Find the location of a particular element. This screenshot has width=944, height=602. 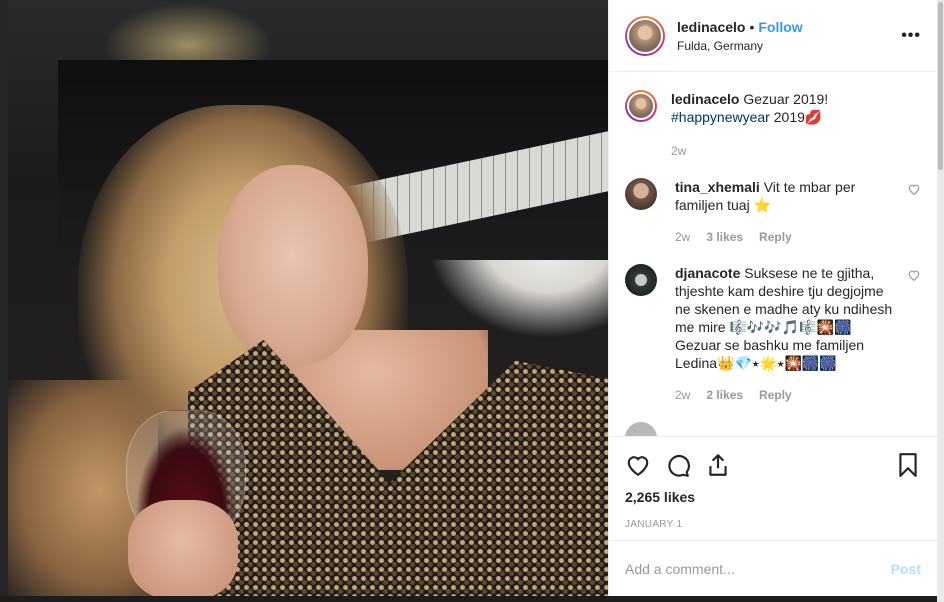

post-location: Fulda, Germany is located at coordinates (789, 46).